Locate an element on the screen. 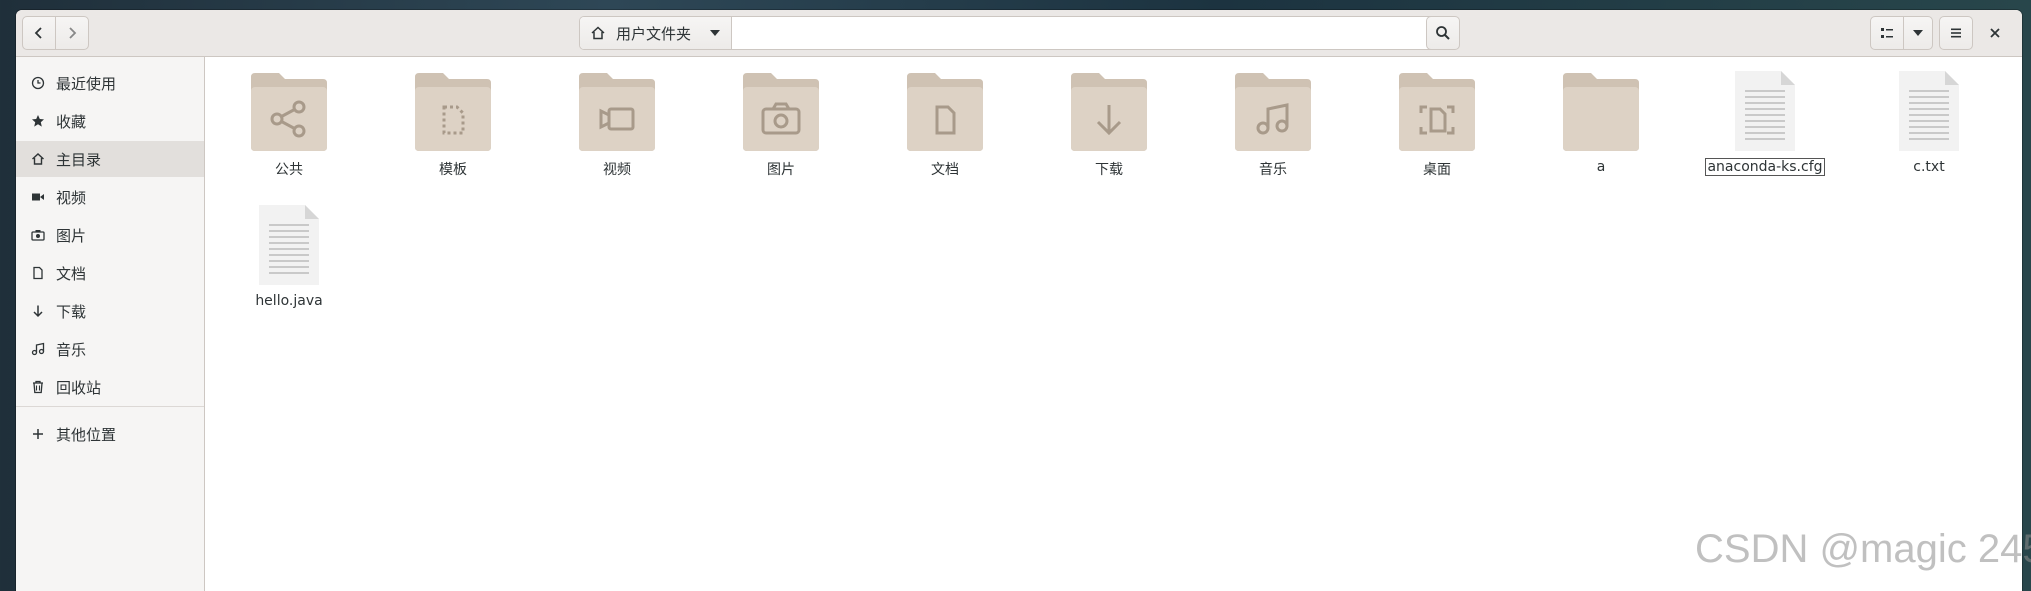  file-name: 模板 is located at coordinates (453, 170).